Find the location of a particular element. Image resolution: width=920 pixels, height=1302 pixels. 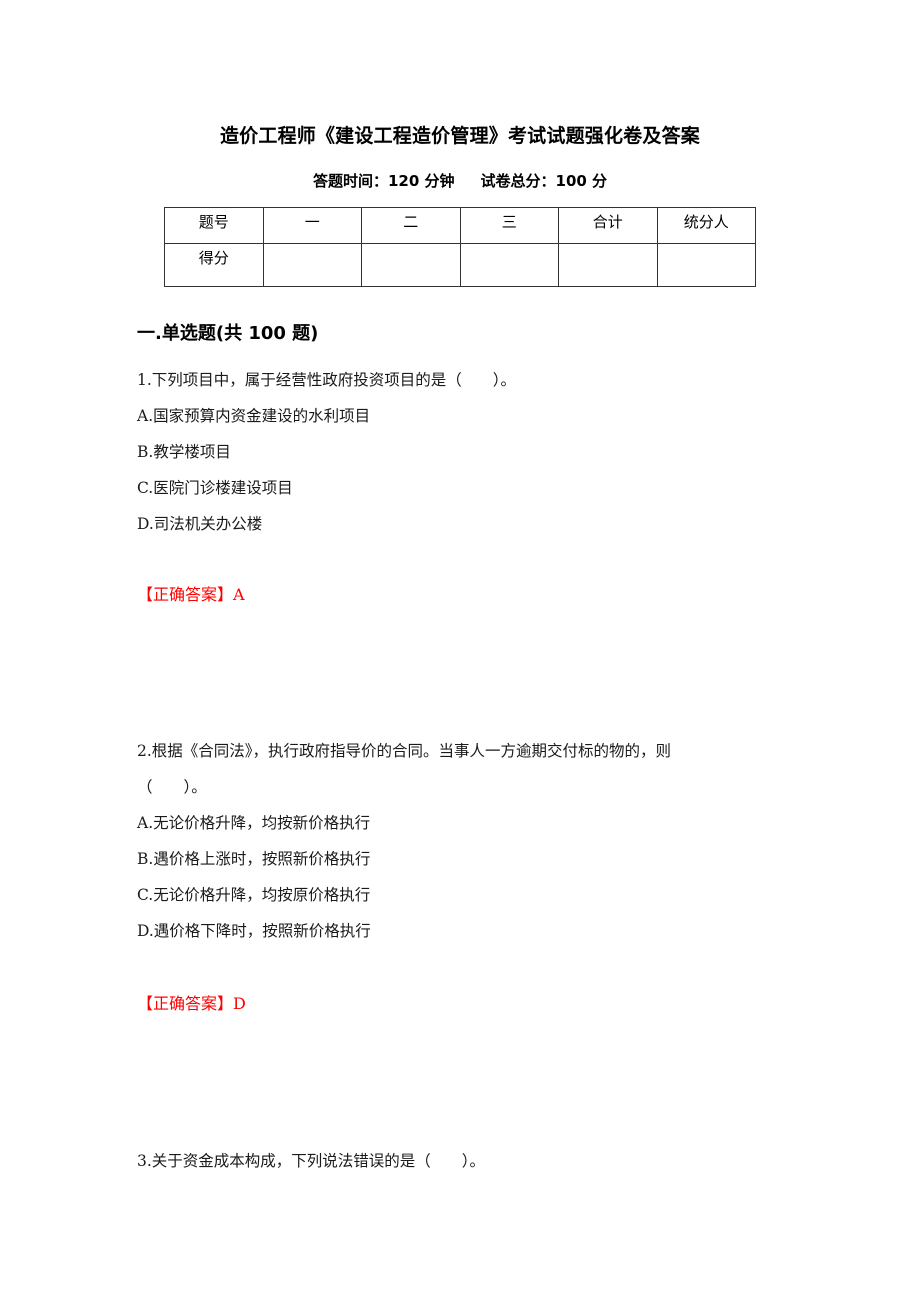

option-a: A.国家预算内资金建设的水利项目 is located at coordinates (254, 416).